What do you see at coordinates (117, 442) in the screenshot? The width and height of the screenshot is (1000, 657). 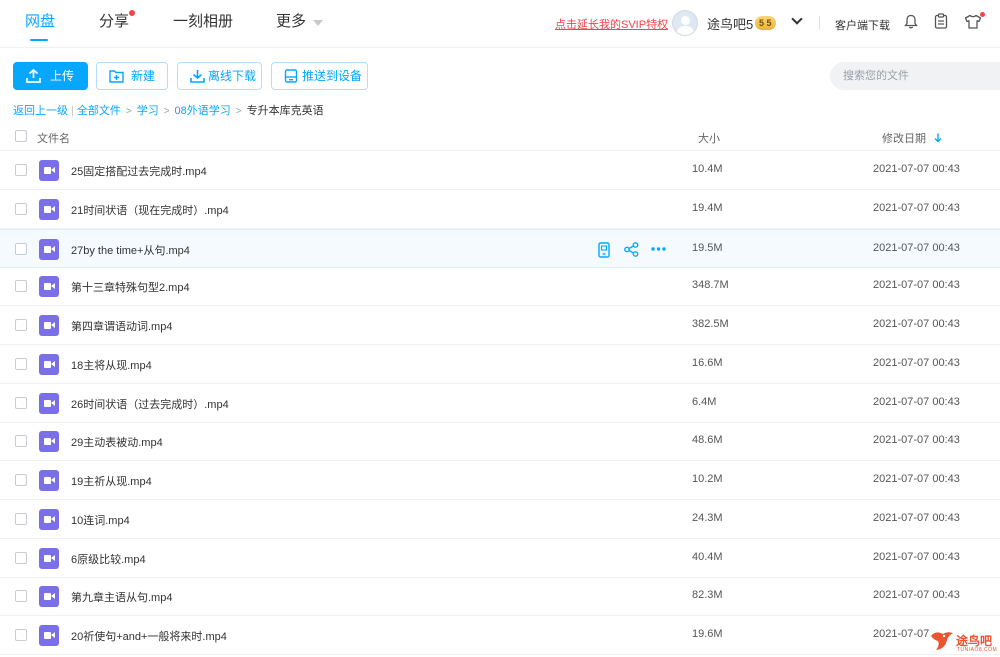 I see `file-name: 29主动表被动.mp4` at bounding box center [117, 442].